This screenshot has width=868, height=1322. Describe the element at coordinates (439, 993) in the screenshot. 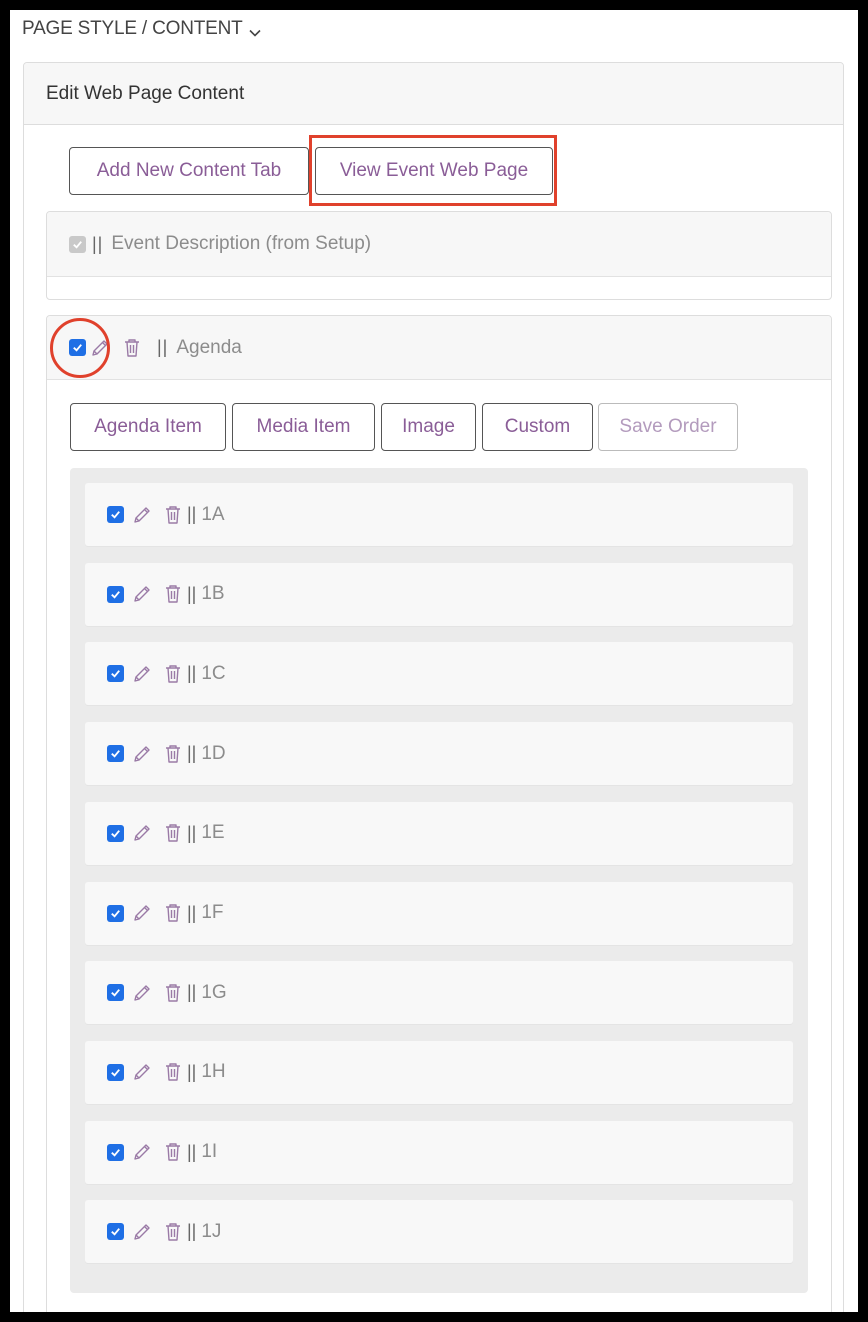

I see `agenda-item-row: || 1G` at that location.